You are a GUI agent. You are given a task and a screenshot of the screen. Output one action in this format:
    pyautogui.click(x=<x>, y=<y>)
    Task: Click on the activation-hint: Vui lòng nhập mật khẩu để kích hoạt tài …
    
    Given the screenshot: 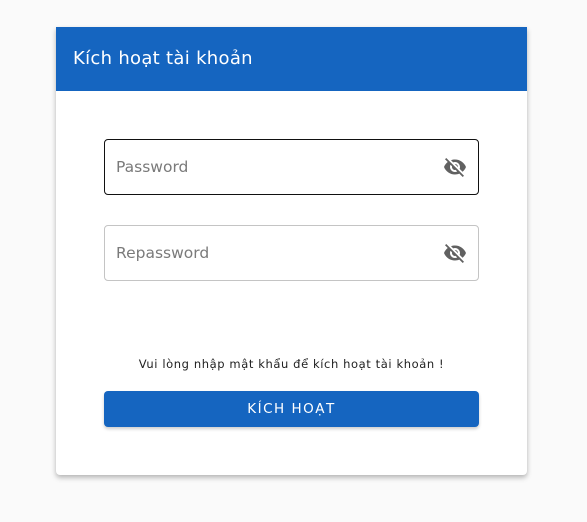 What is the action you would take?
    pyautogui.click(x=291, y=364)
    